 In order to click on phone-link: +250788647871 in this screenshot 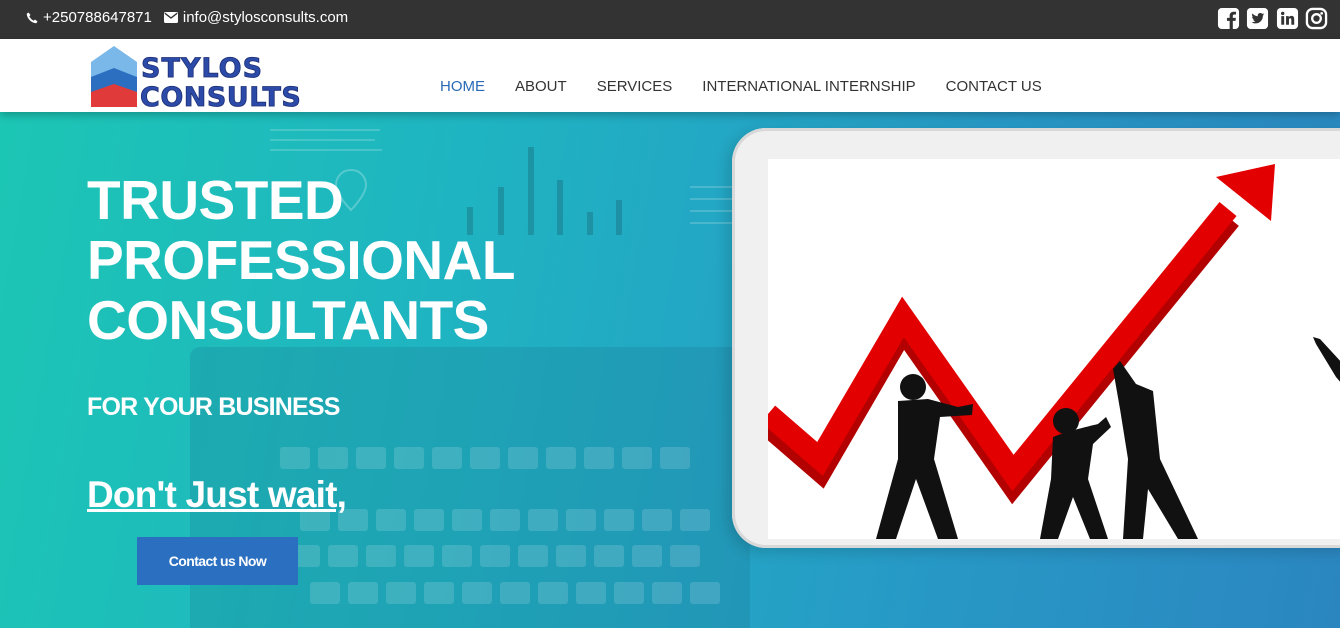, I will do `click(89, 17)`.